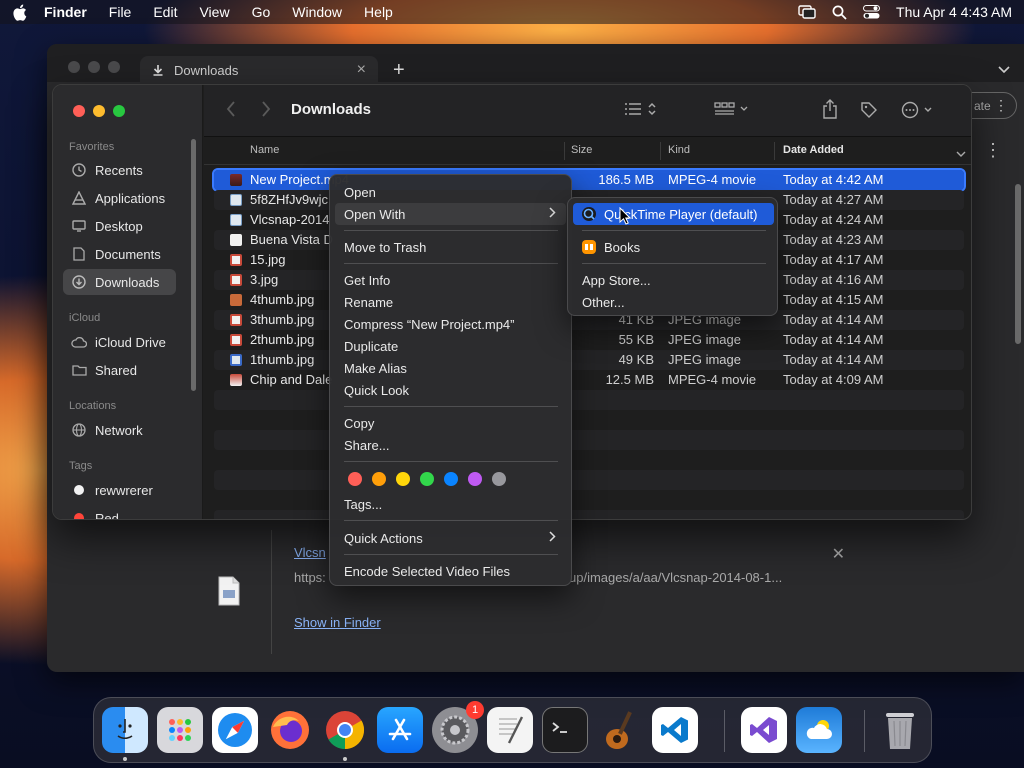  What do you see at coordinates (378, 12) in the screenshot?
I see `menu-help: Help` at bounding box center [378, 12].